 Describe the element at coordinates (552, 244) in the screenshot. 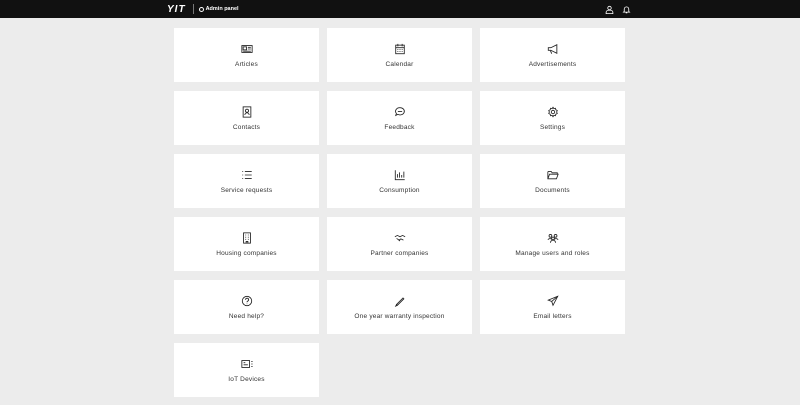

I see `tile-manage-users: Manage users and roles` at that location.